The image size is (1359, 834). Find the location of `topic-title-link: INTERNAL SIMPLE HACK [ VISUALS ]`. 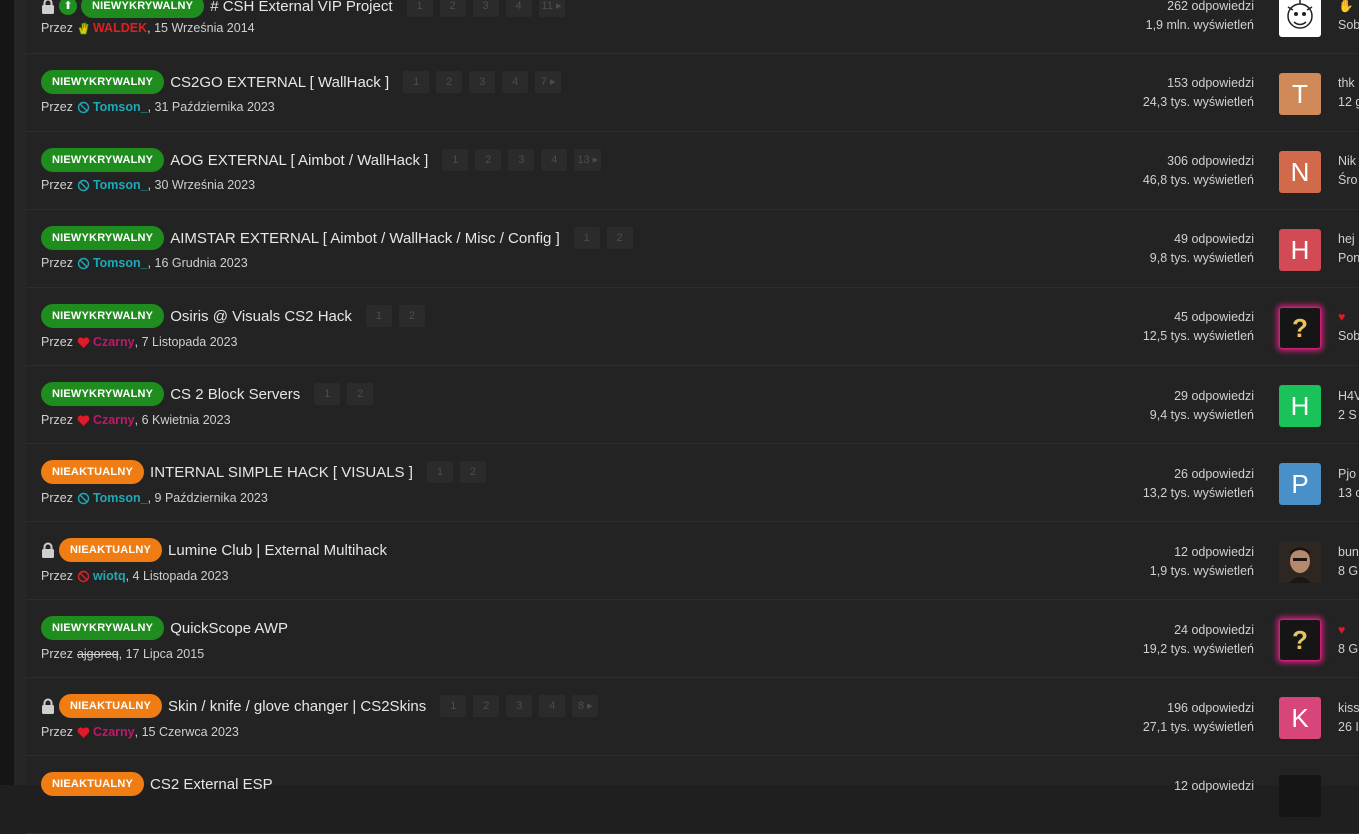

topic-title-link: INTERNAL SIMPLE HACK [ VISUALS ] is located at coordinates (281, 472).